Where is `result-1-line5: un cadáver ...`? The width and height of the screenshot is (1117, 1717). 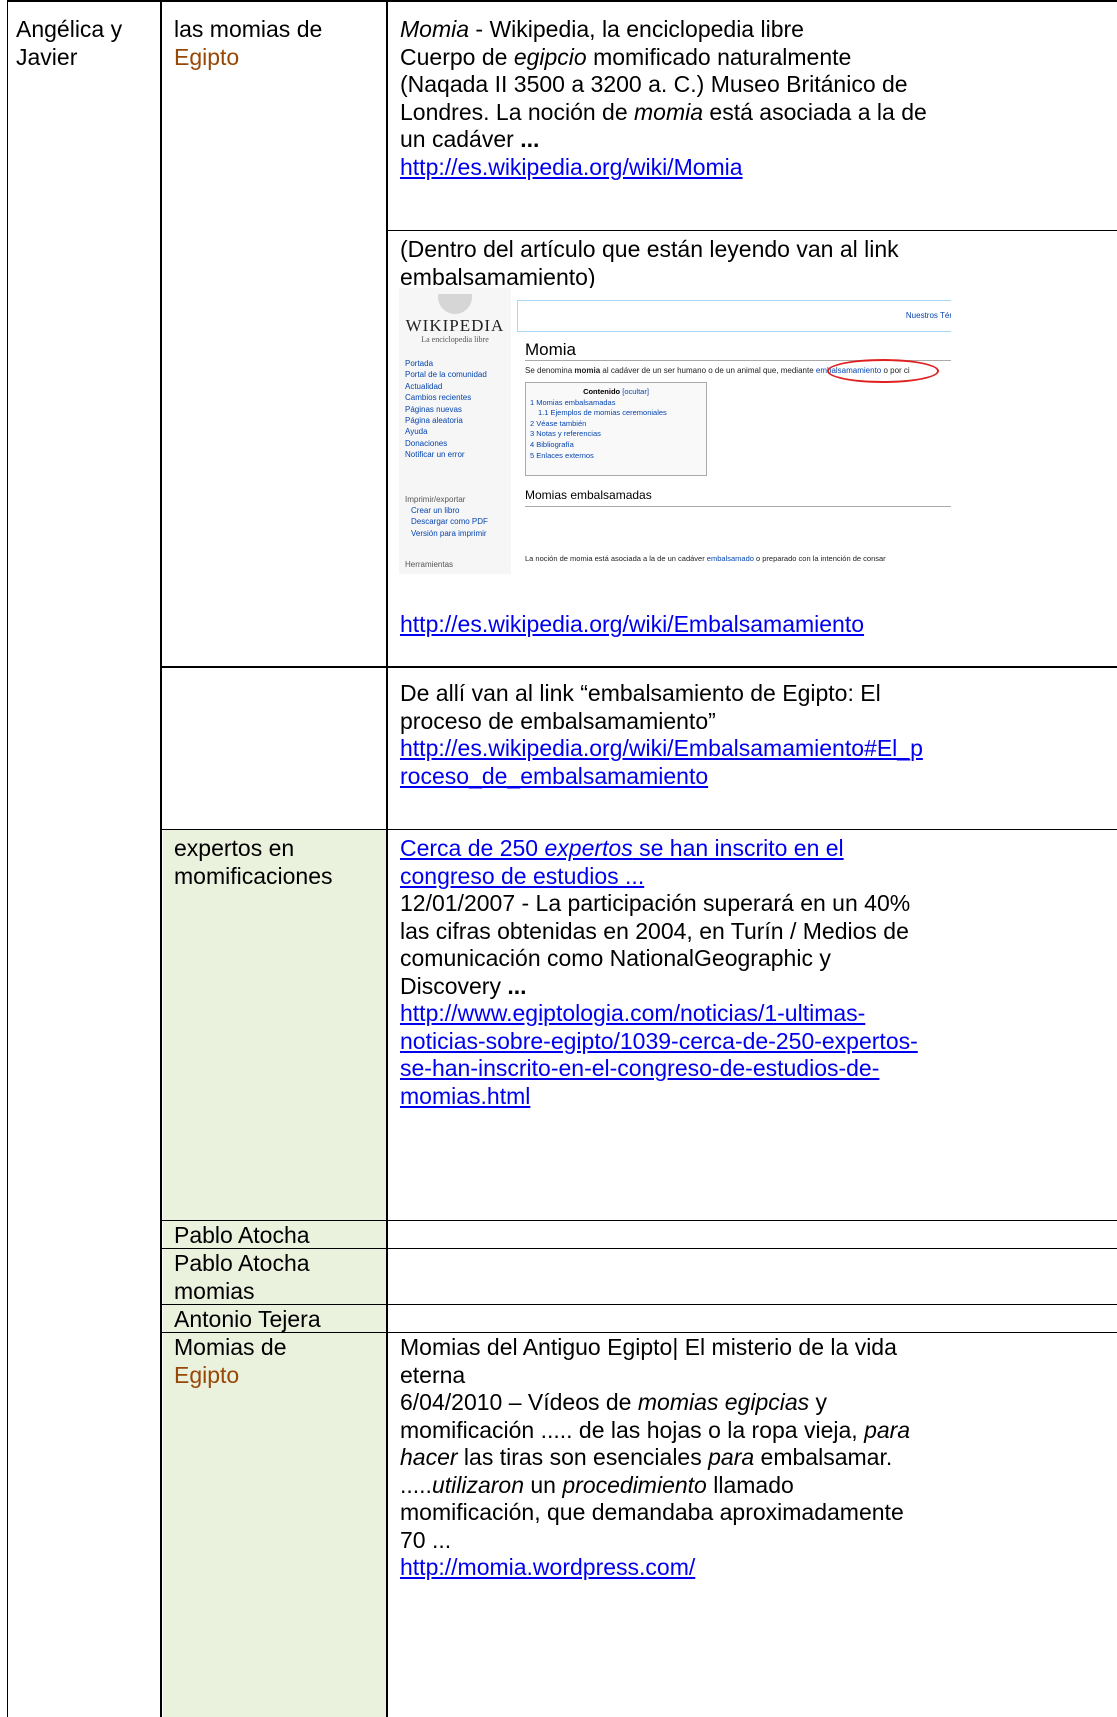
result-1-line5: un cadáver ... is located at coordinates (470, 139).